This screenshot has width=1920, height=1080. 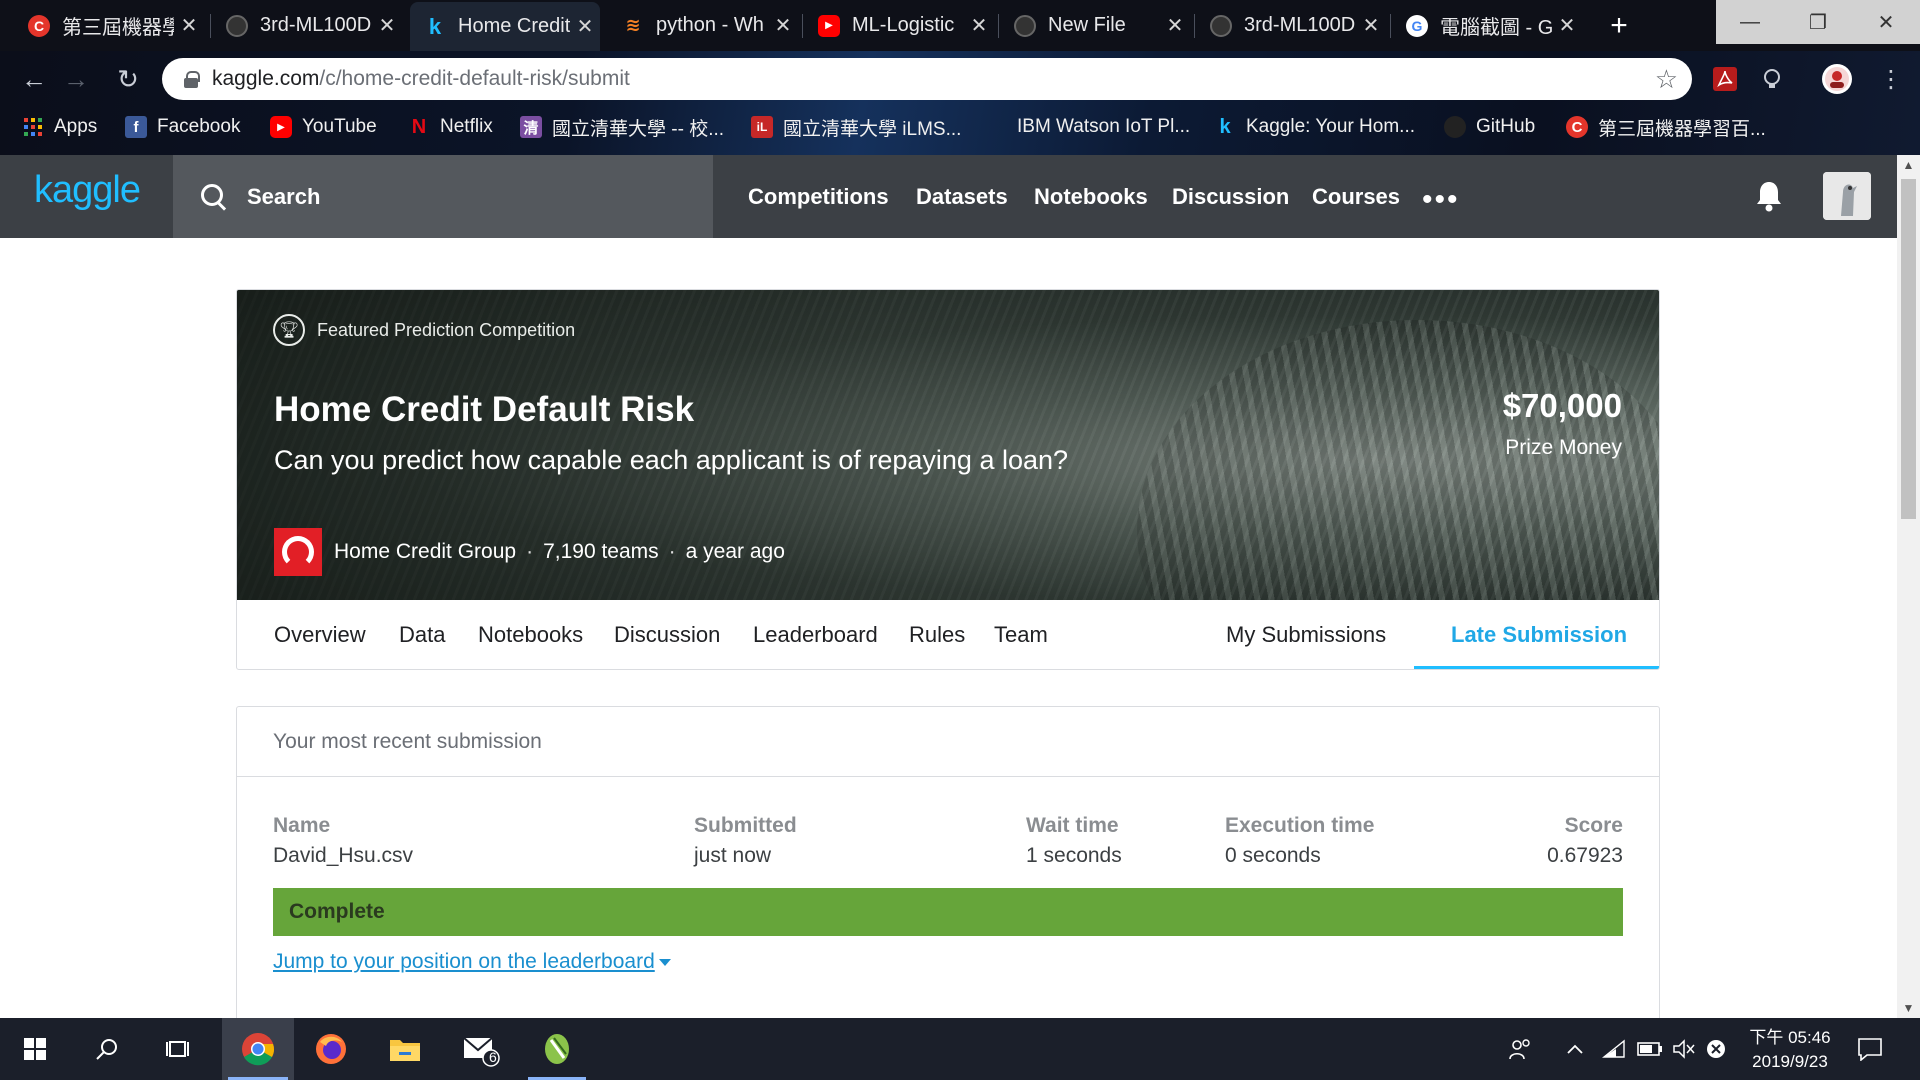 I want to click on new-tab-button: +, so click(x=1619, y=26).